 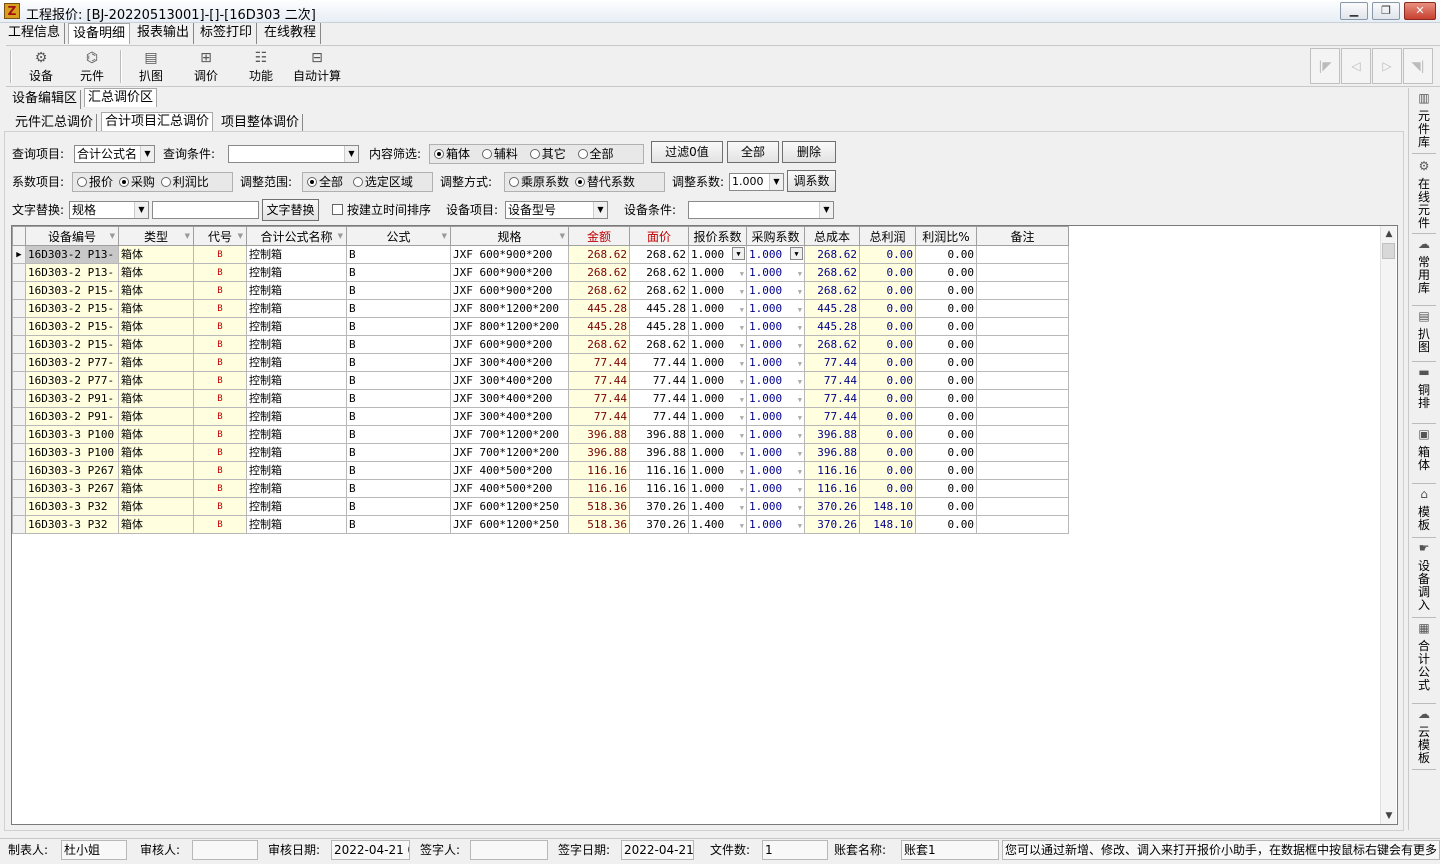 I want to click on delete-button: 删除, so click(x=809, y=152).